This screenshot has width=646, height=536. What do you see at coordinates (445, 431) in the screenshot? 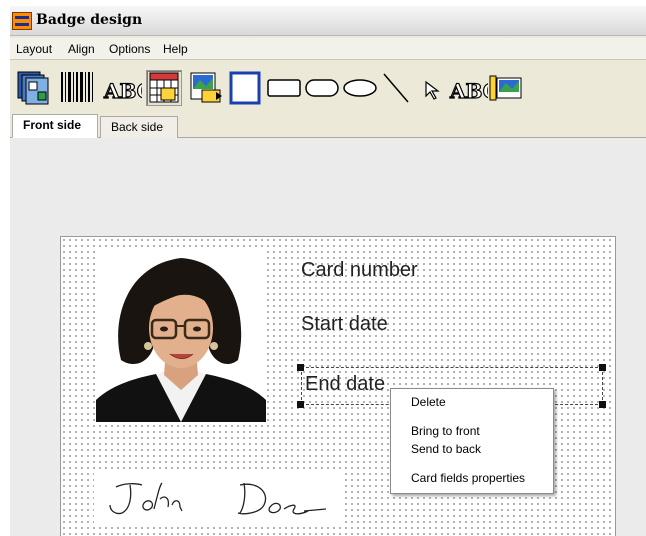
I see `context-bring-to-front: Bring to front` at bounding box center [445, 431].